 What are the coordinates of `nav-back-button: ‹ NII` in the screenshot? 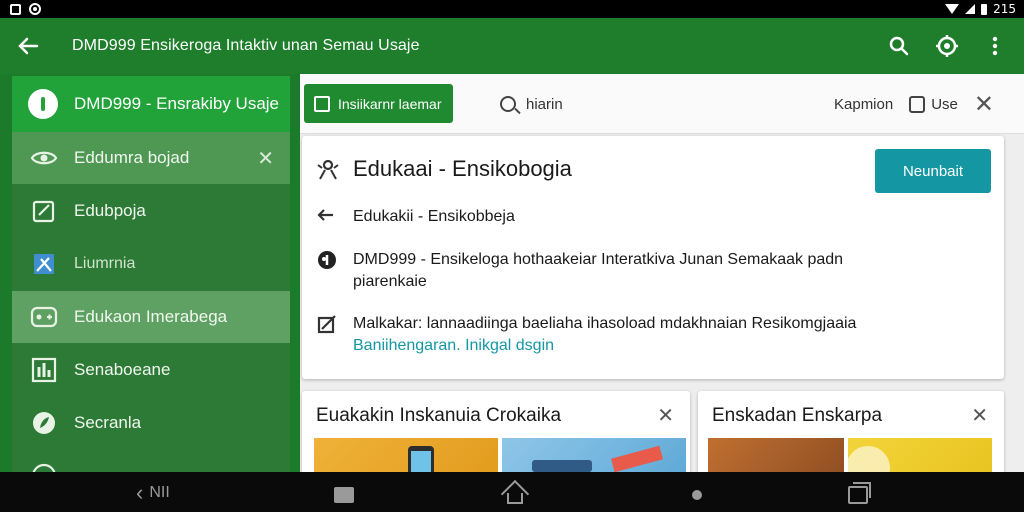 It's located at (153, 493).